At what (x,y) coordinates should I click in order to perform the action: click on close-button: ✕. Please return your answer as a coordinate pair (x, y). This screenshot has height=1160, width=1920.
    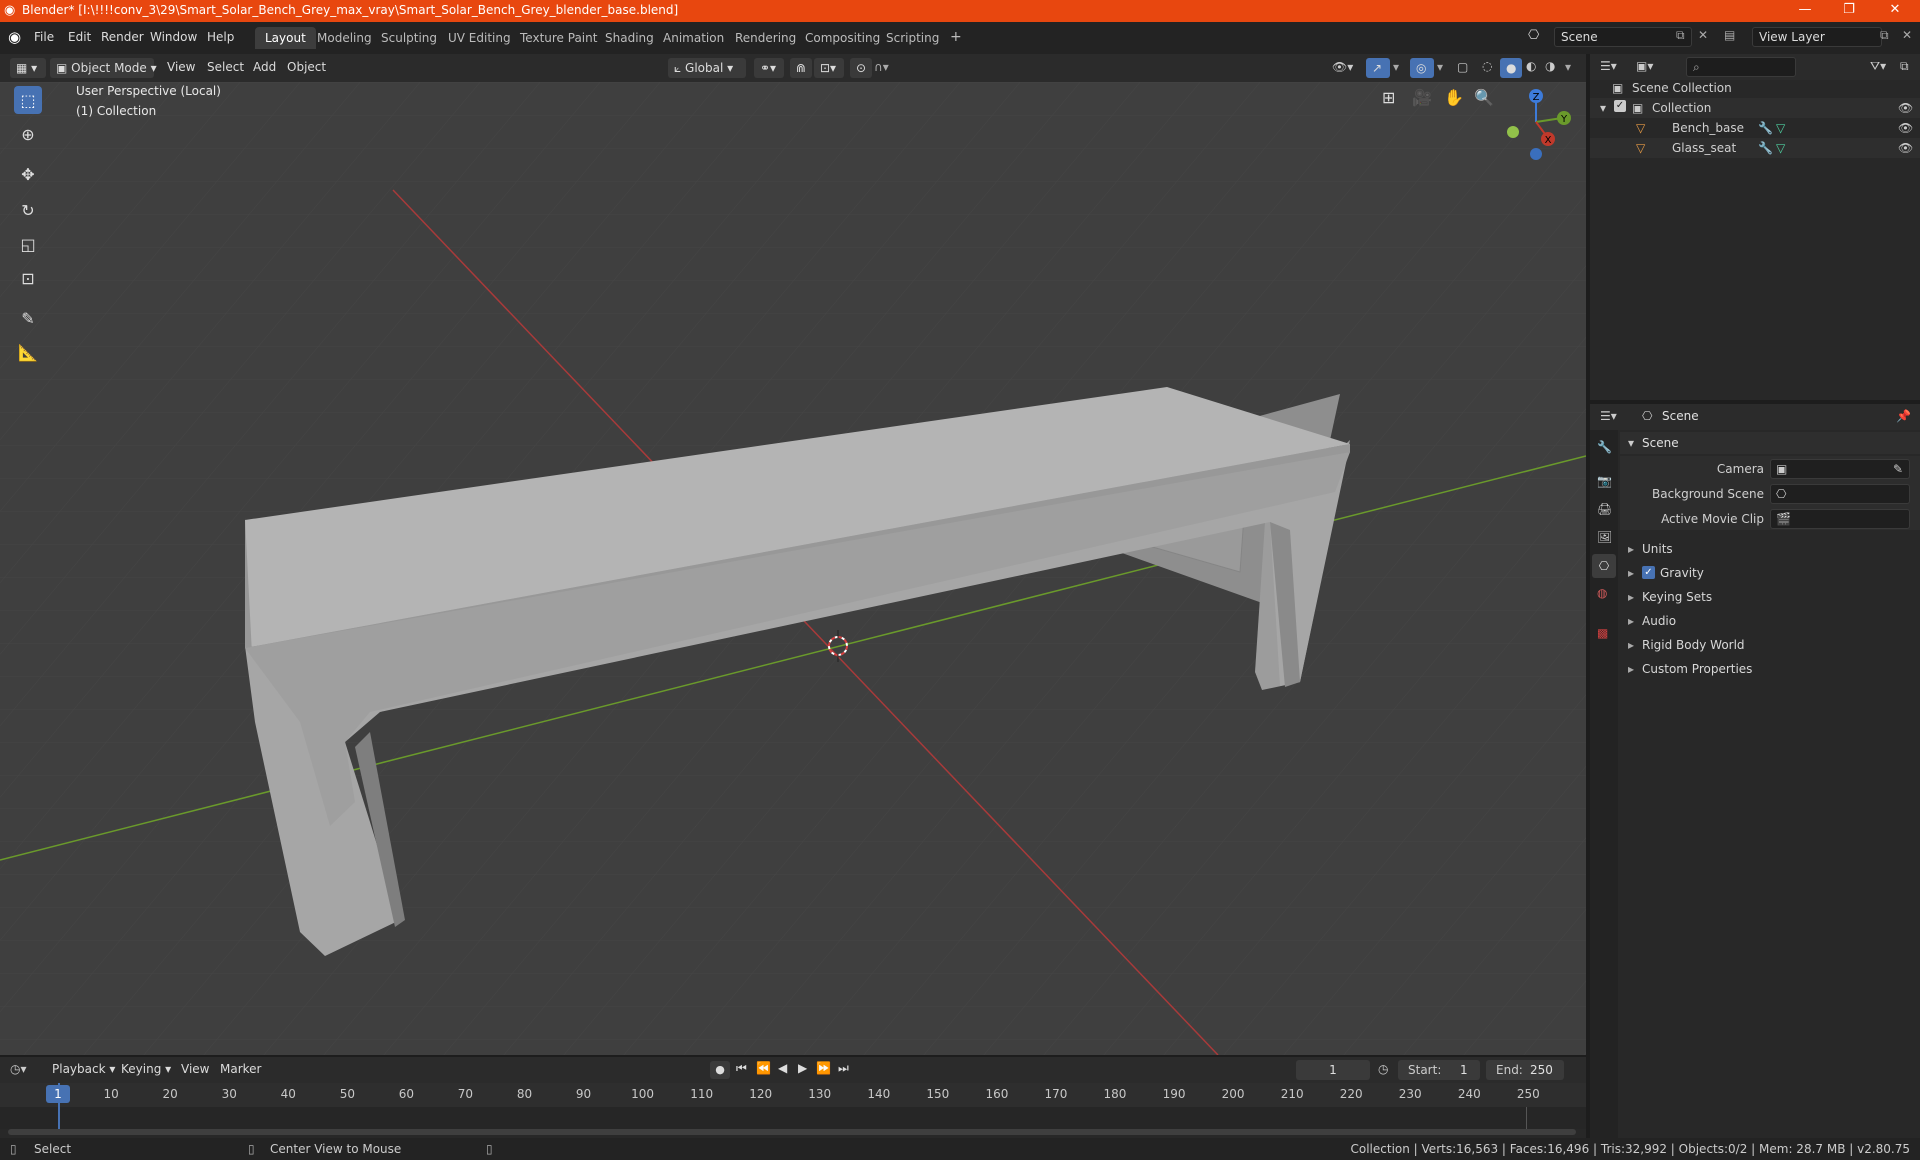
    Looking at the image, I should click on (1895, 11).